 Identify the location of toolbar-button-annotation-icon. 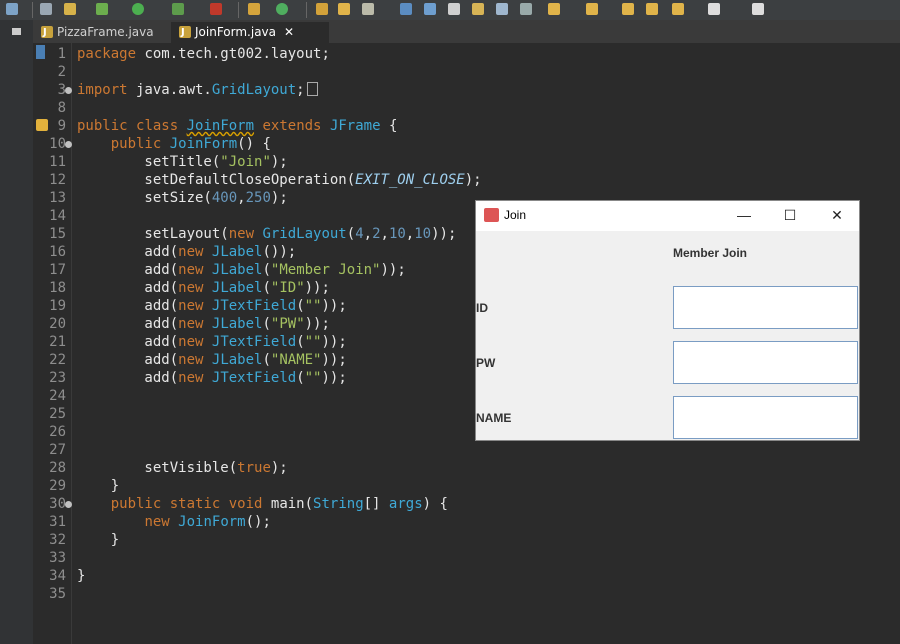
(478, 9).